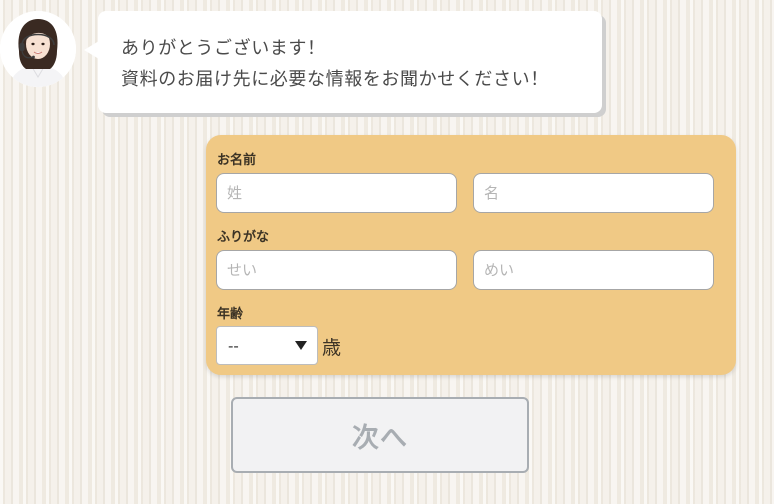  Describe the element at coordinates (38, 49) in the screenshot. I see `operator-avatar-icon` at that location.